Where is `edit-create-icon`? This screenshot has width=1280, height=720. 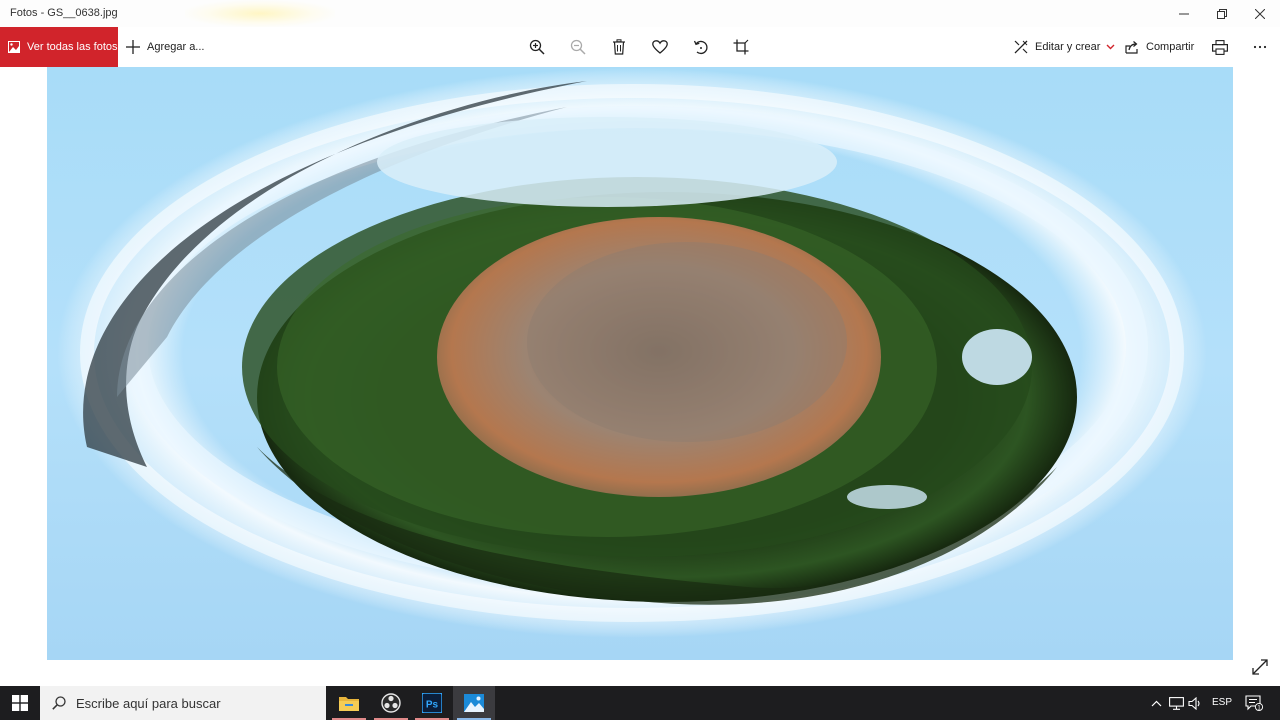
edit-create-icon is located at coordinates (1021, 47).